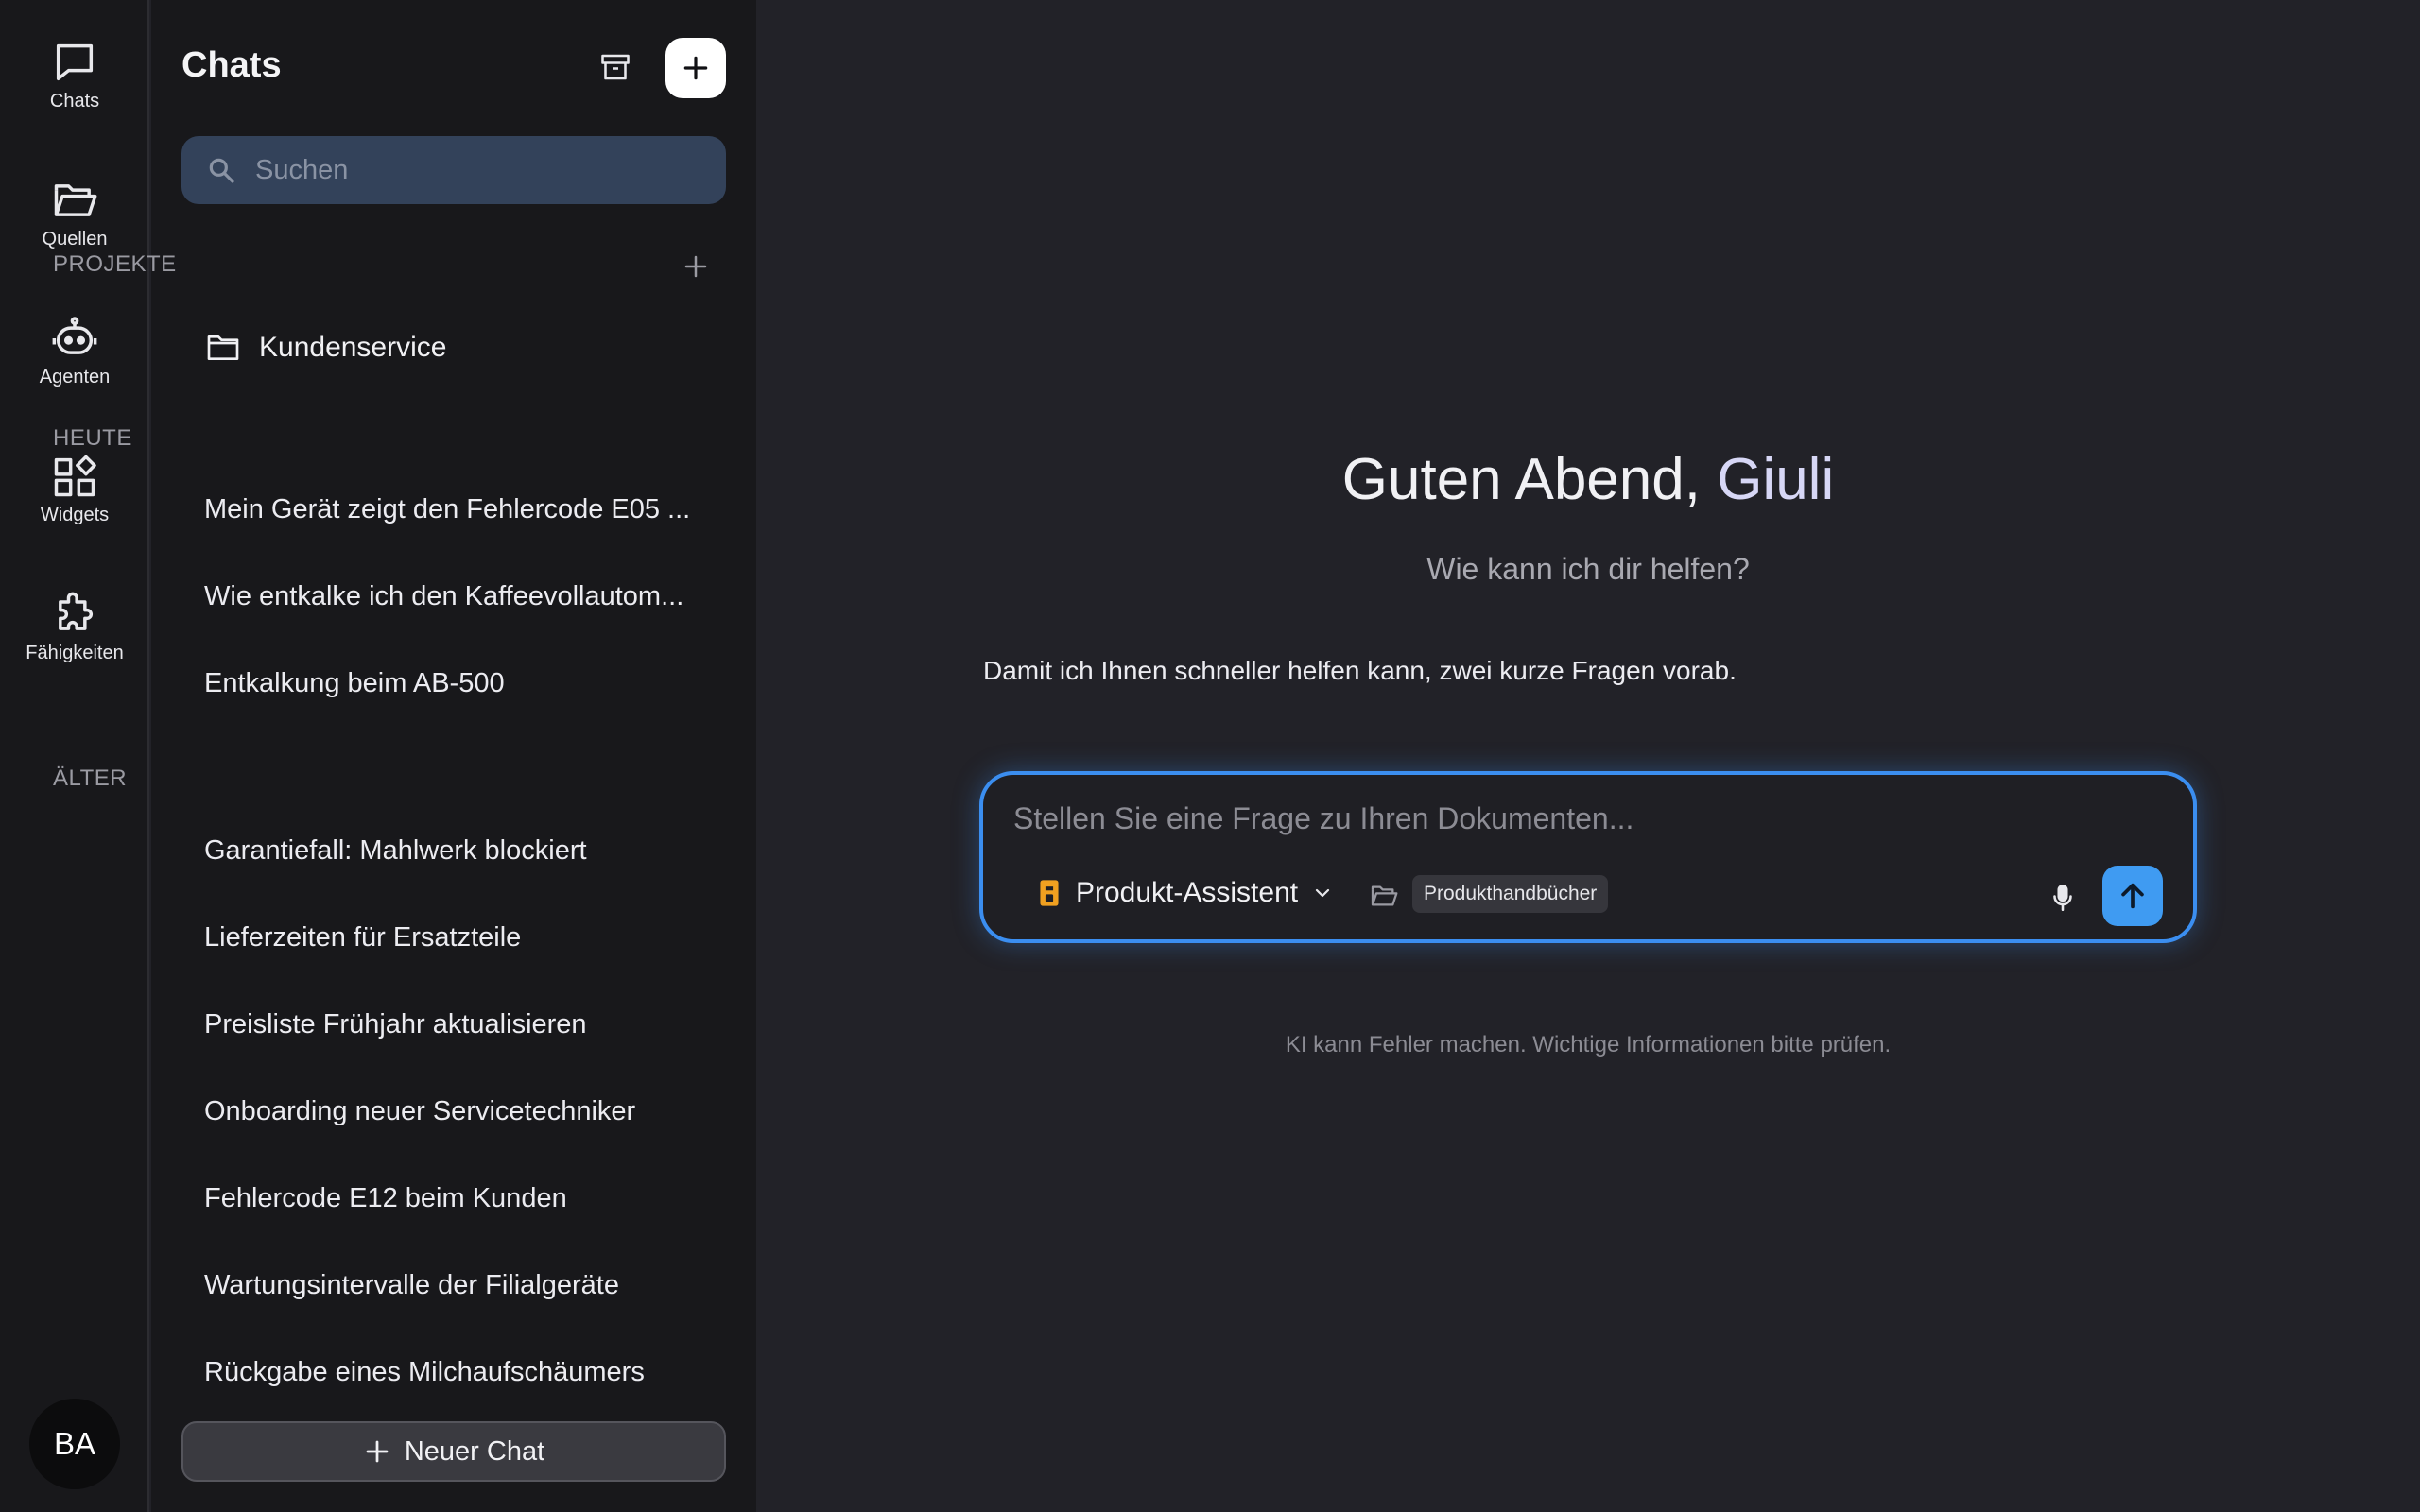  I want to click on project-item-kundenservice: Kundenservice, so click(325, 348).